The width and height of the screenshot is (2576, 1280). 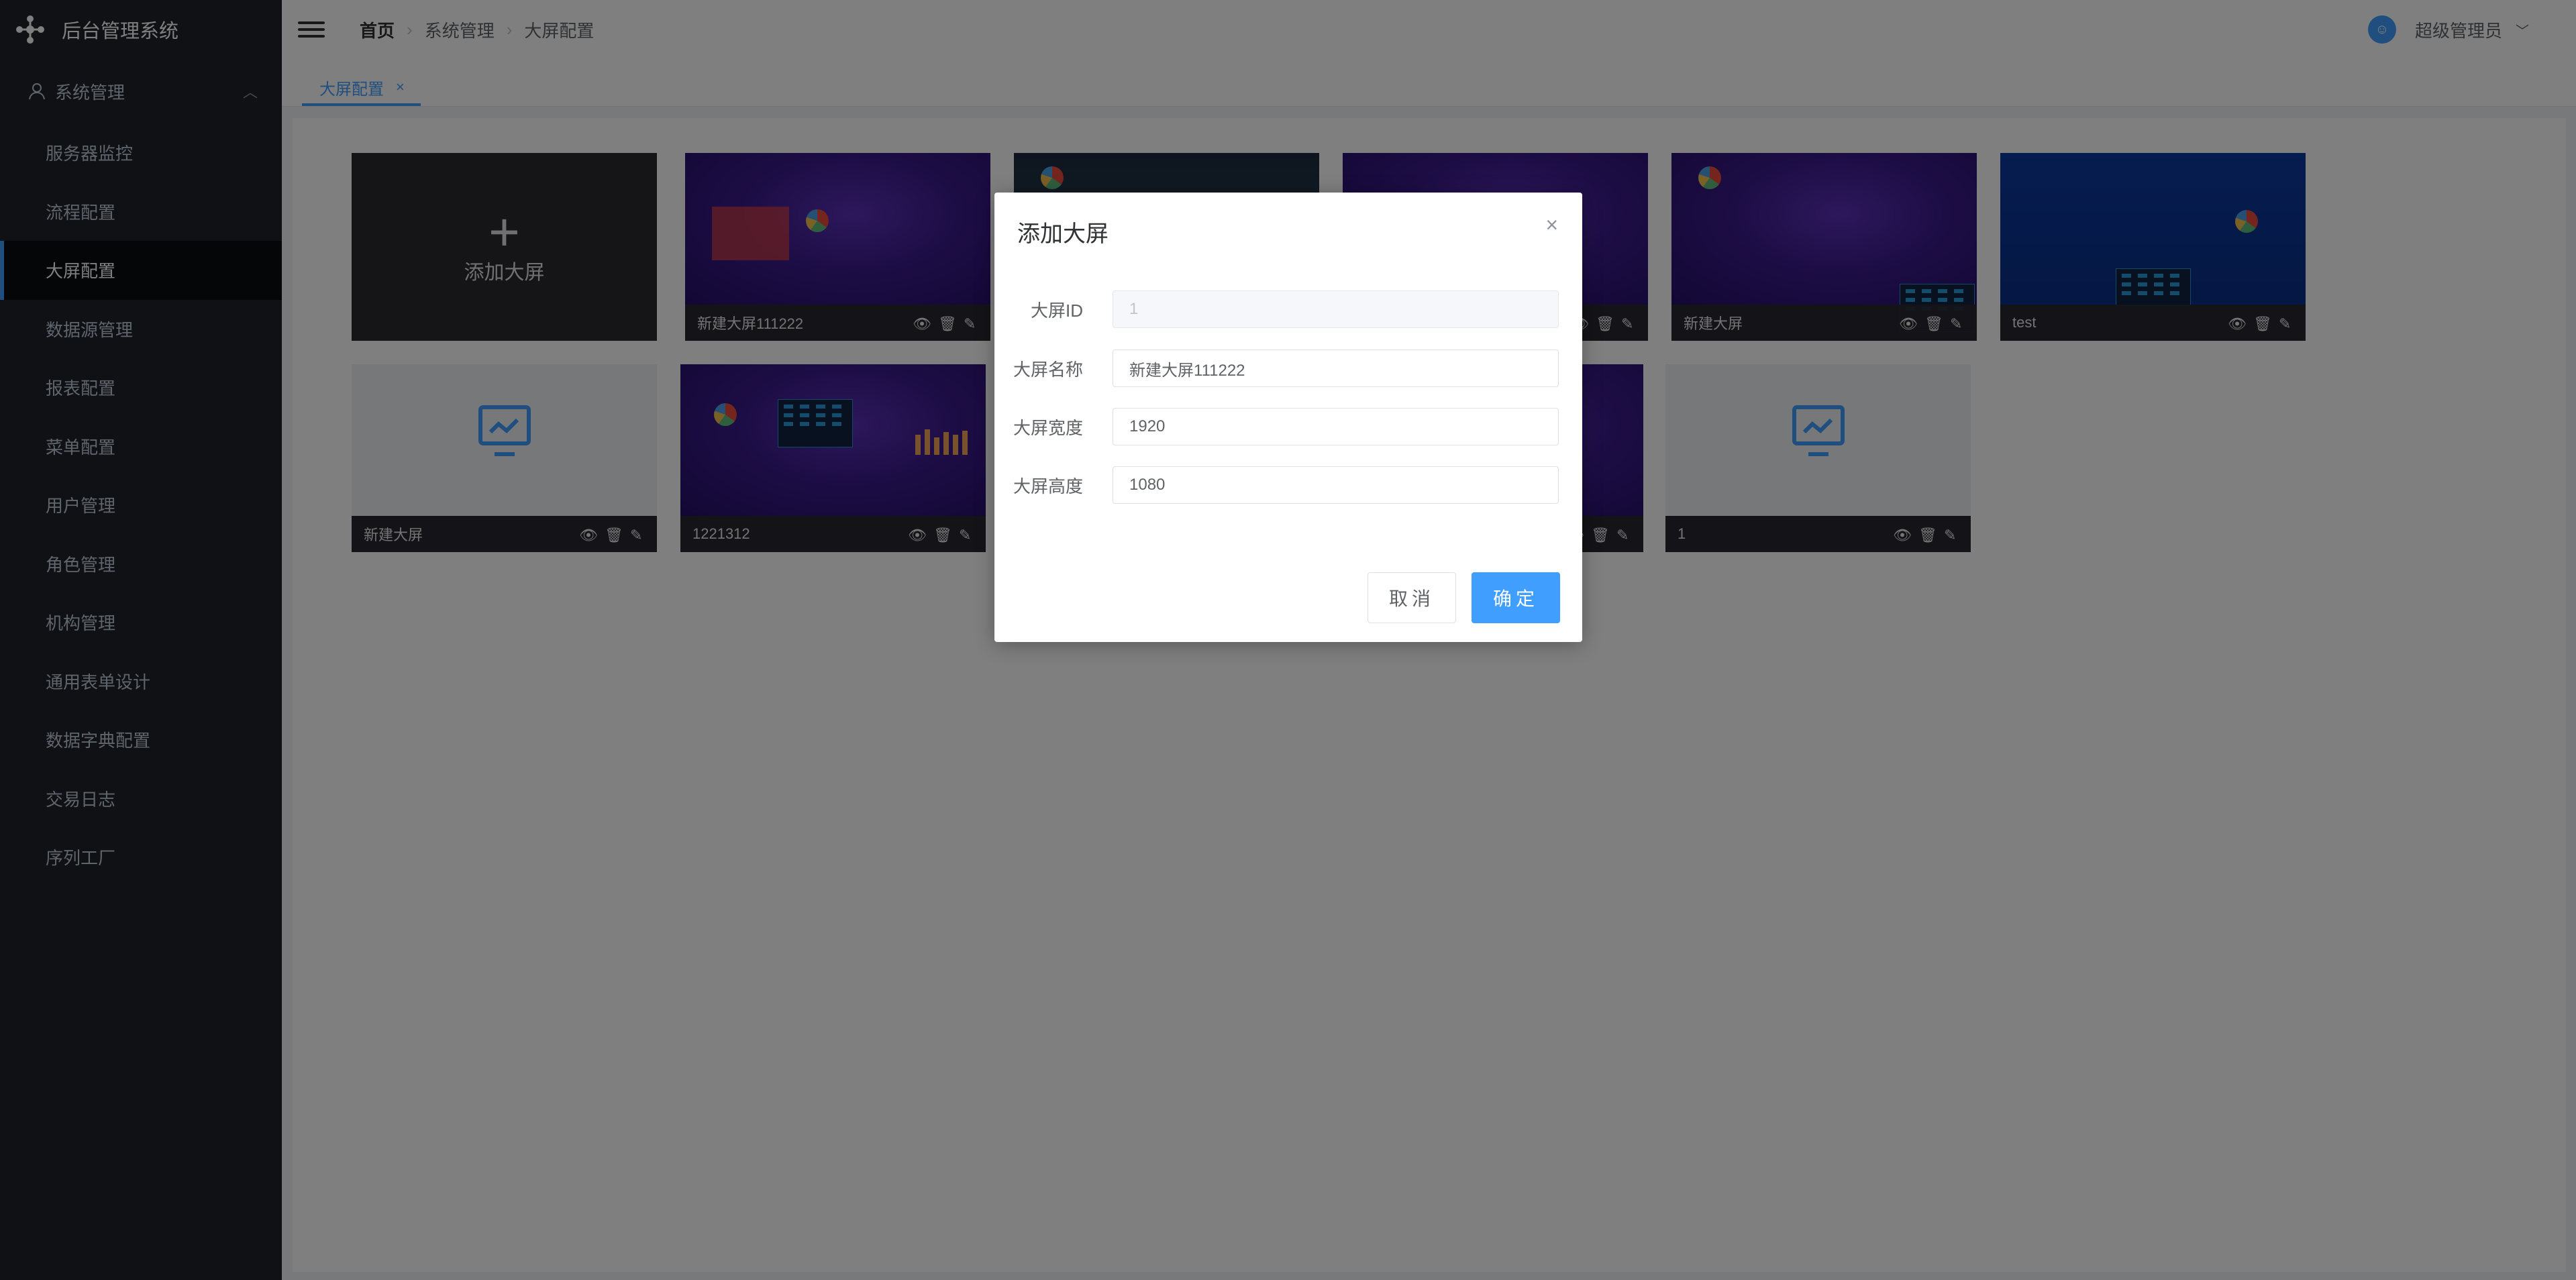 I want to click on add-screen-dialog: 添加大屏 × 大屏ID 大屏名称 大屏宽度 大屏高度 取消 确定, so click(x=1288, y=417).